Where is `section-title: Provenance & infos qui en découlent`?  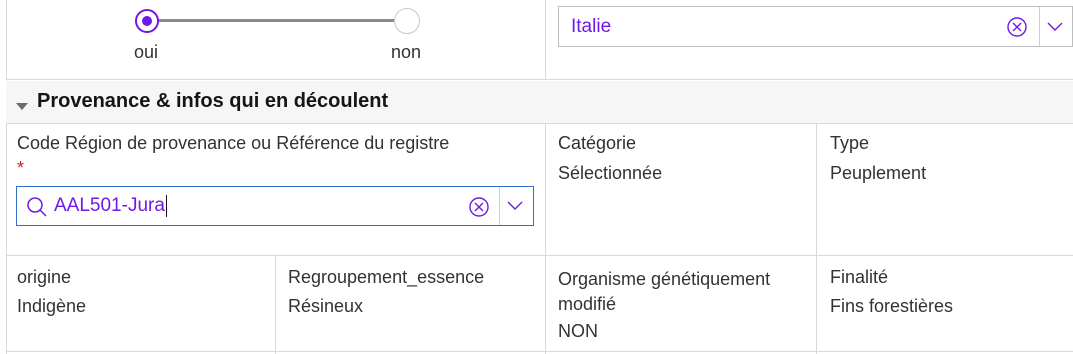 section-title: Provenance & infos qui en découlent is located at coordinates (213, 101).